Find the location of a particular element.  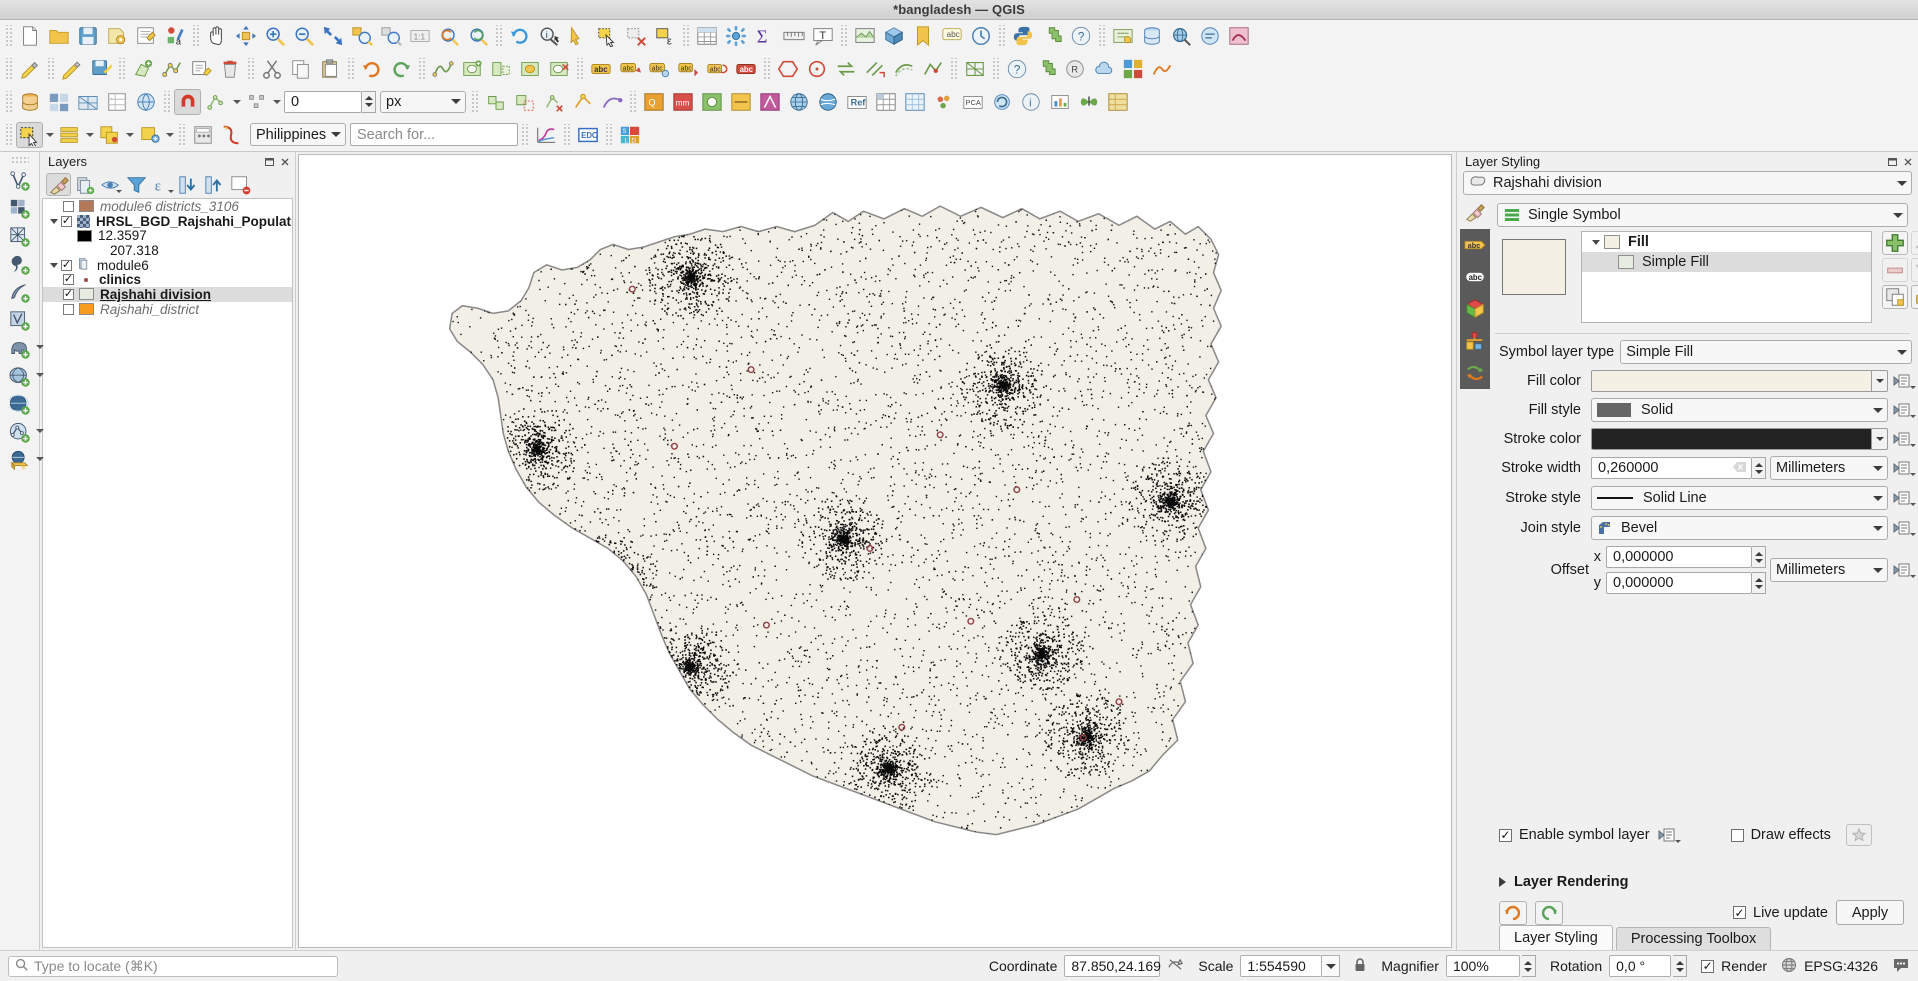

plugin-ref-button: Ref is located at coordinates (856, 102).